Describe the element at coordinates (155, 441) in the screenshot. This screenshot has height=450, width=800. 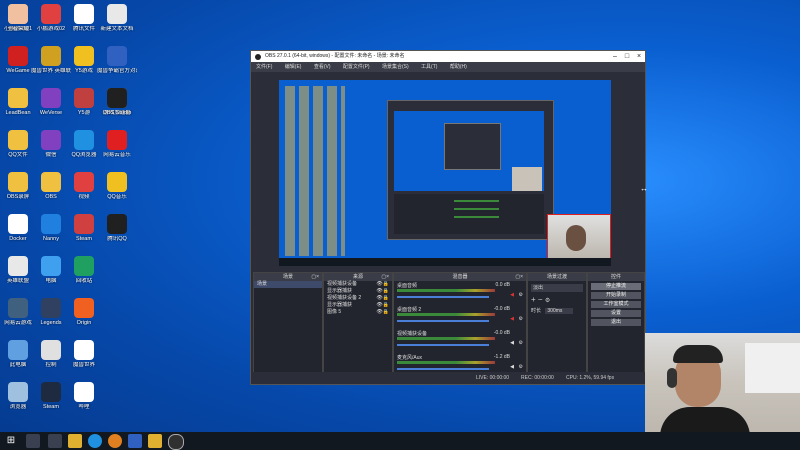
I see `folder-icon` at that location.